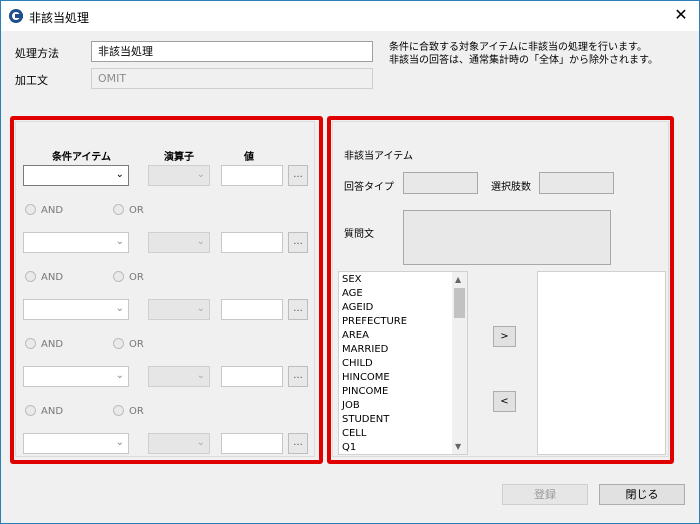  What do you see at coordinates (128, 411) in the screenshot?
I see `or-radio-4: OR` at bounding box center [128, 411].